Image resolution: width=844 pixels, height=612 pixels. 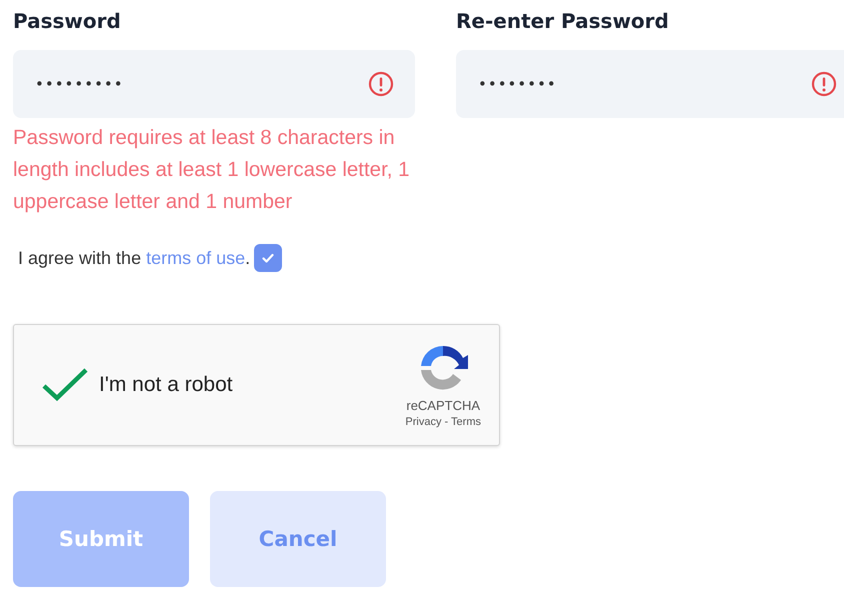 What do you see at coordinates (443, 422) in the screenshot?
I see `privacy-terms-links: Privacy - Terms` at bounding box center [443, 422].